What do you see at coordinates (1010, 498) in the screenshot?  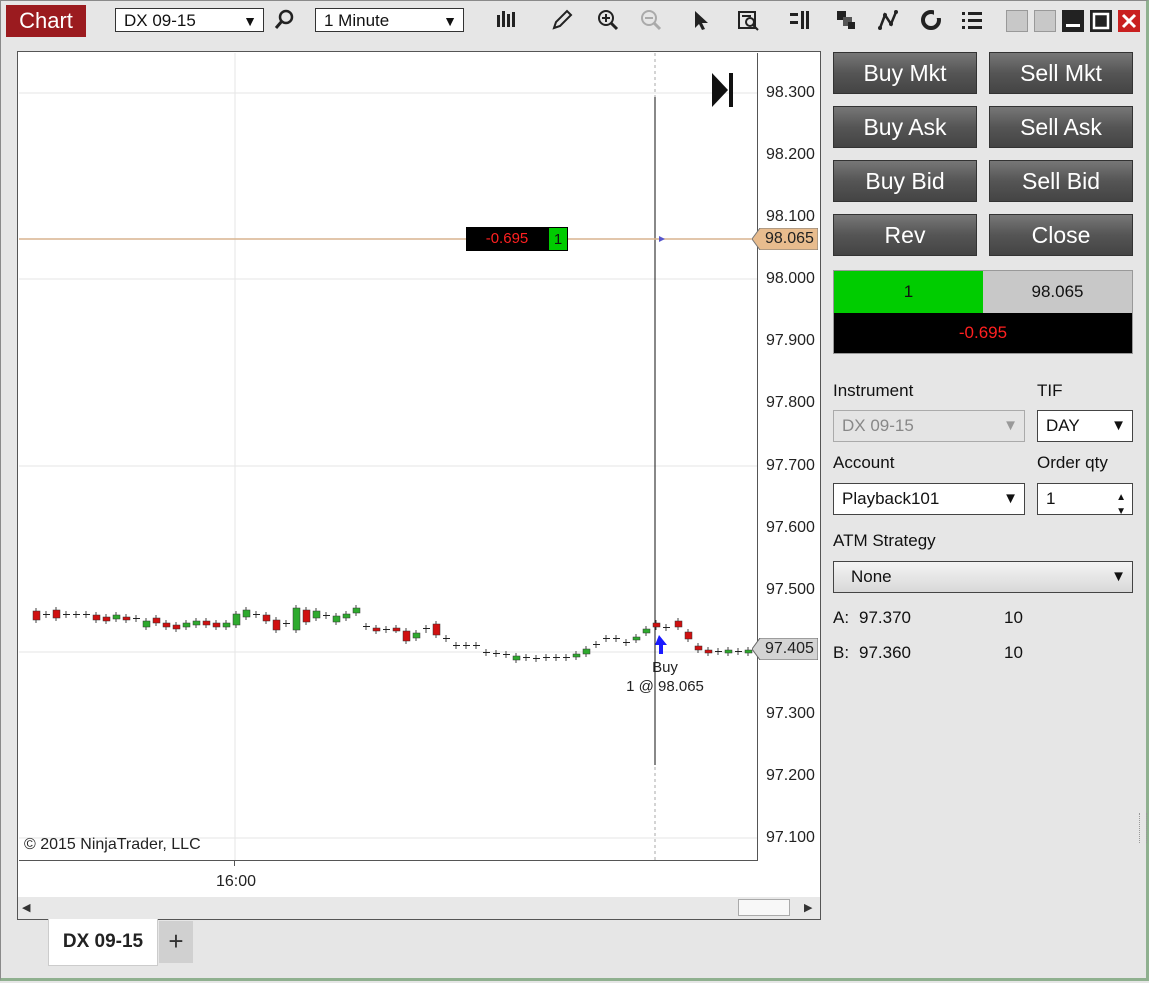 I see `chevron-down-icon: ▼` at bounding box center [1010, 498].